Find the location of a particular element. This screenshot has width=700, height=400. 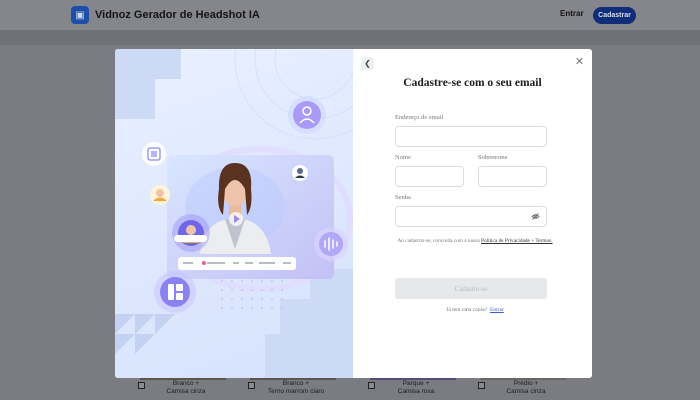

privacy-terms-link: Política de Privacidade + Termos. is located at coordinates (517, 241).